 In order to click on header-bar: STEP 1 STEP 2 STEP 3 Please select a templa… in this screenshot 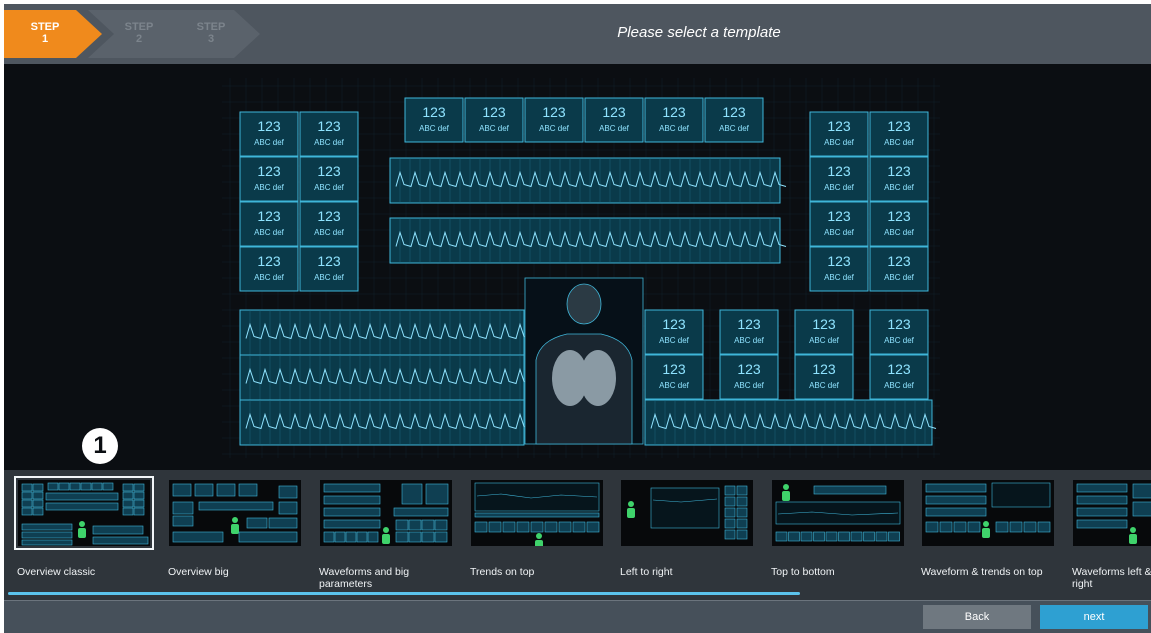, I will do `click(577, 34)`.